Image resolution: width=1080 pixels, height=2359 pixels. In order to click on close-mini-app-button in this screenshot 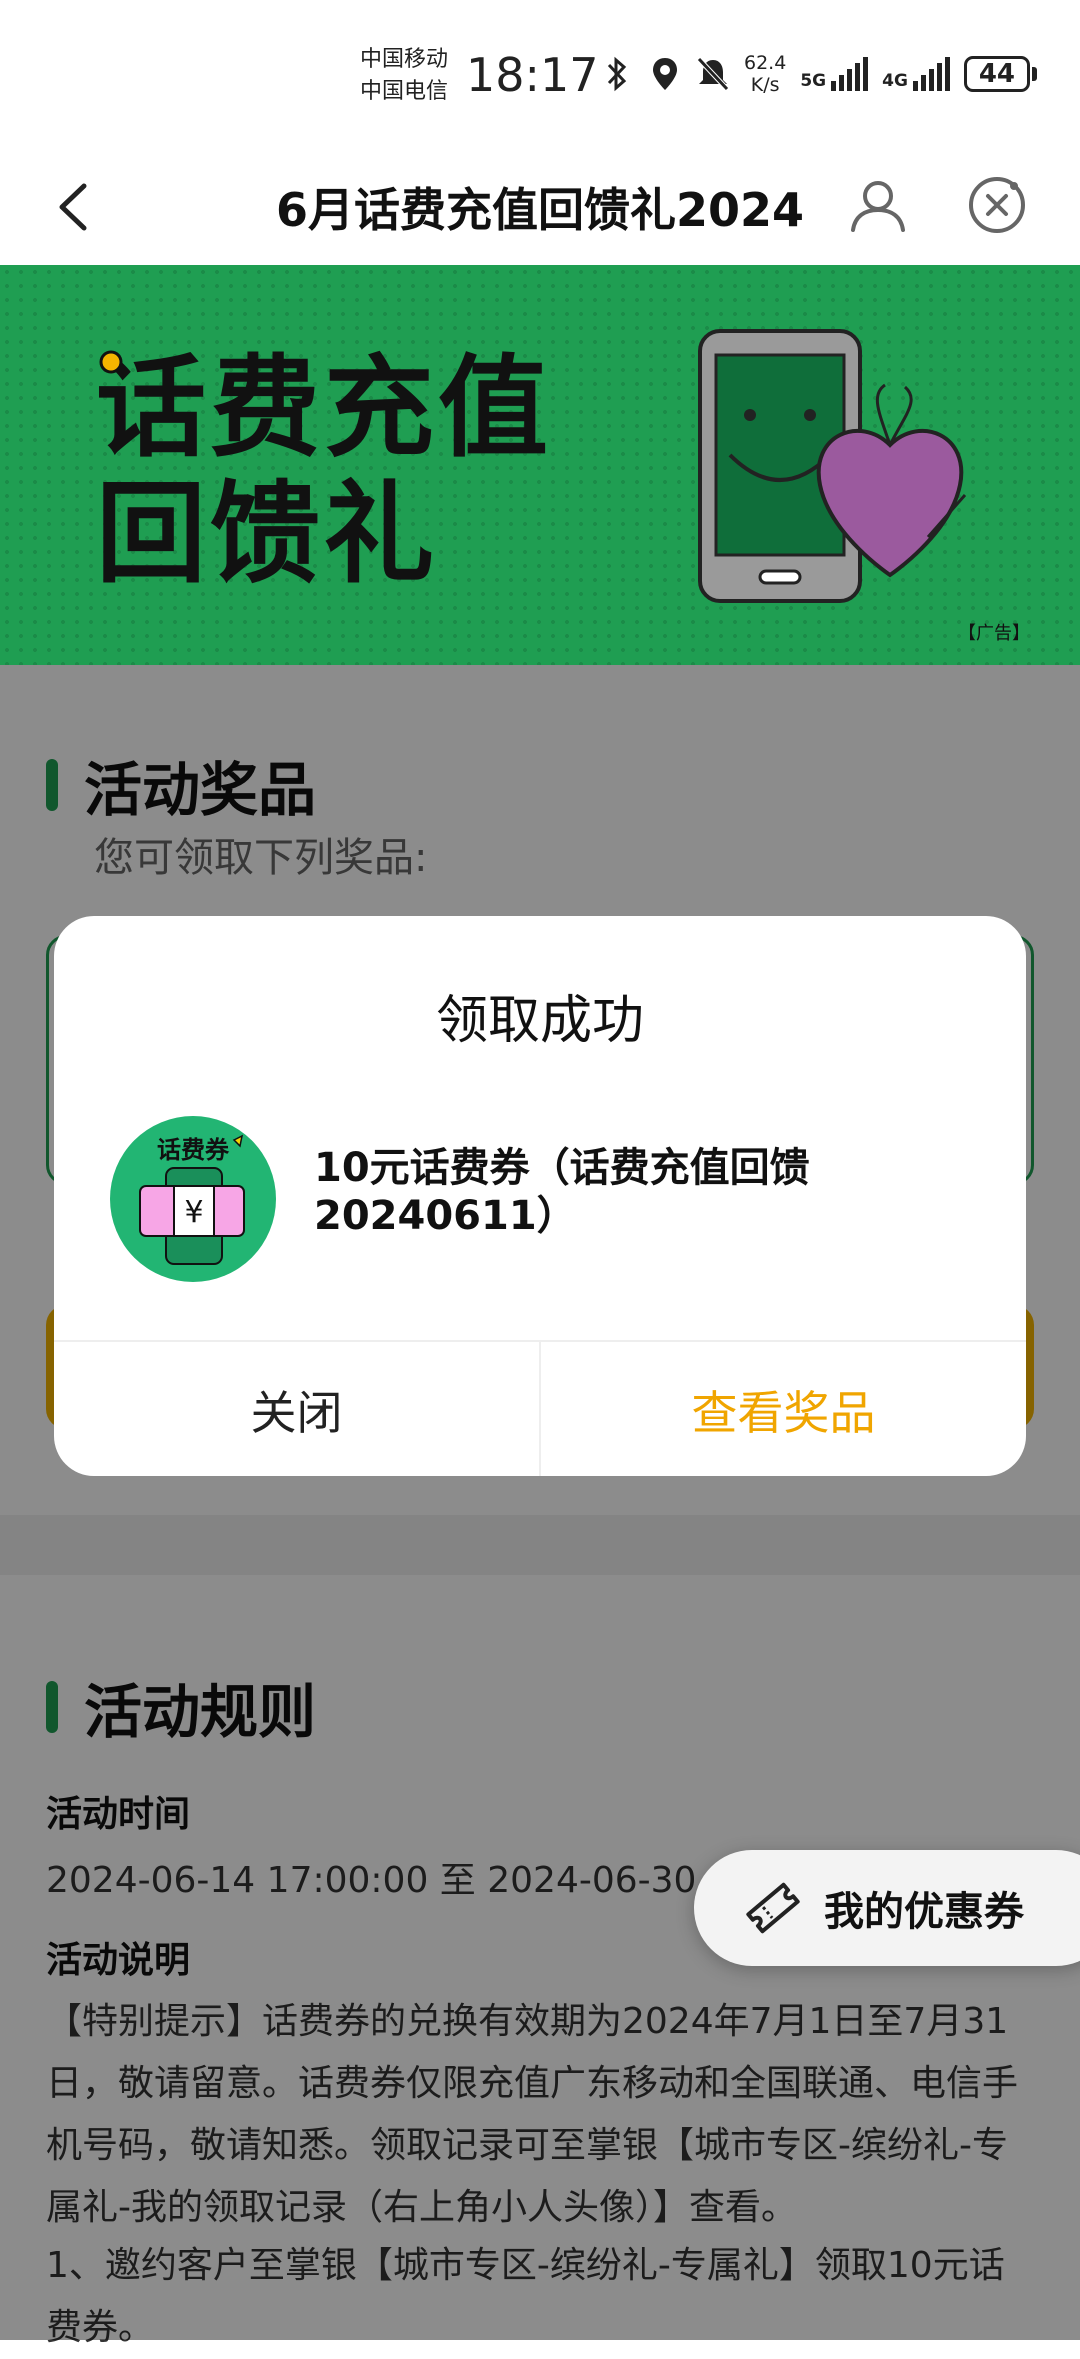, I will do `click(997, 205)`.